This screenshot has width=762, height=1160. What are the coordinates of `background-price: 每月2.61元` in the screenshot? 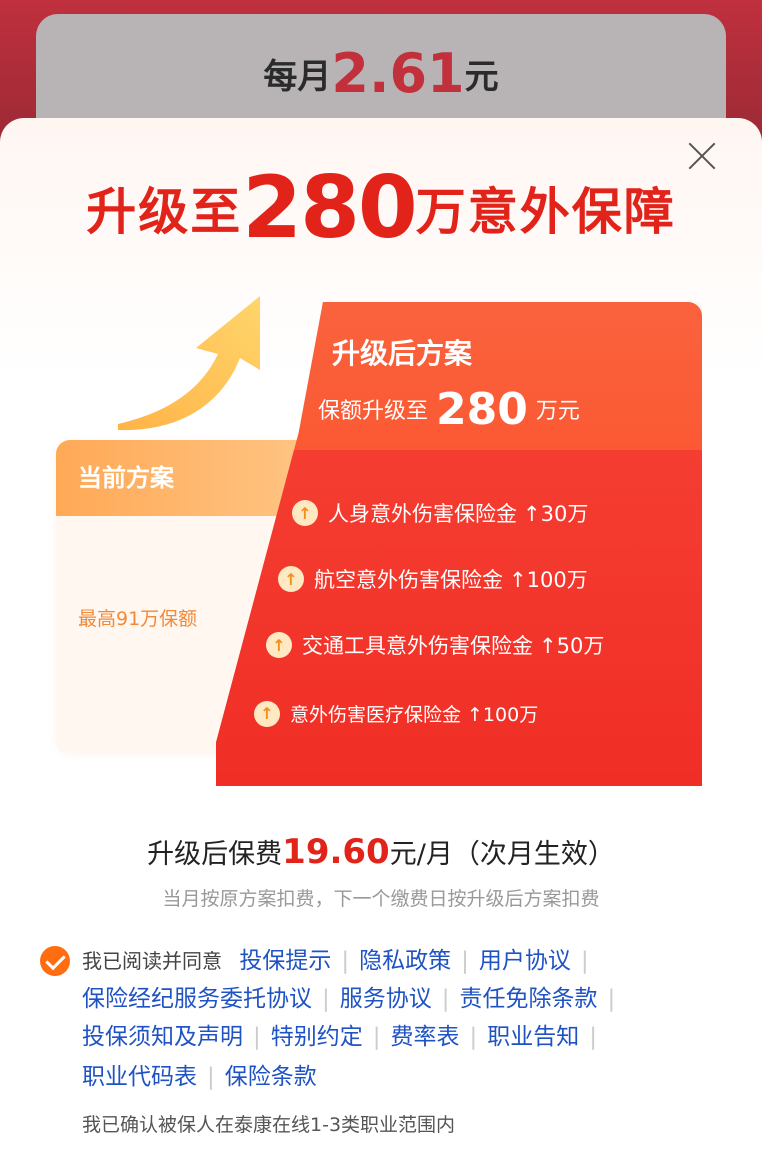 It's located at (381, 74).